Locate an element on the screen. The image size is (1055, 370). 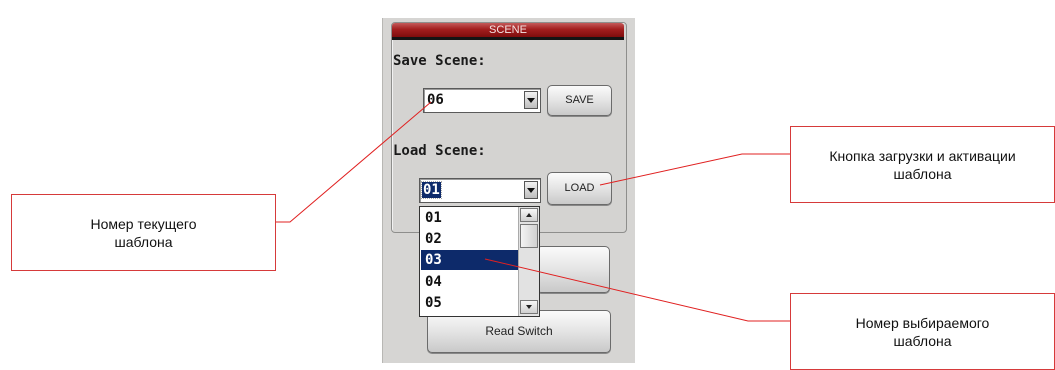
callout-current-template: Номер текущего шаблона is located at coordinates (143, 232).